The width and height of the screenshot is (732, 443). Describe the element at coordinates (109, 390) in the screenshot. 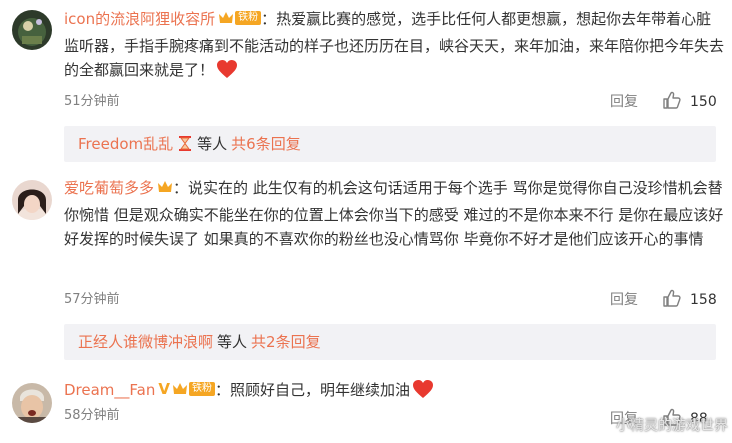

I see `username-link: Dream__Fan` at that location.